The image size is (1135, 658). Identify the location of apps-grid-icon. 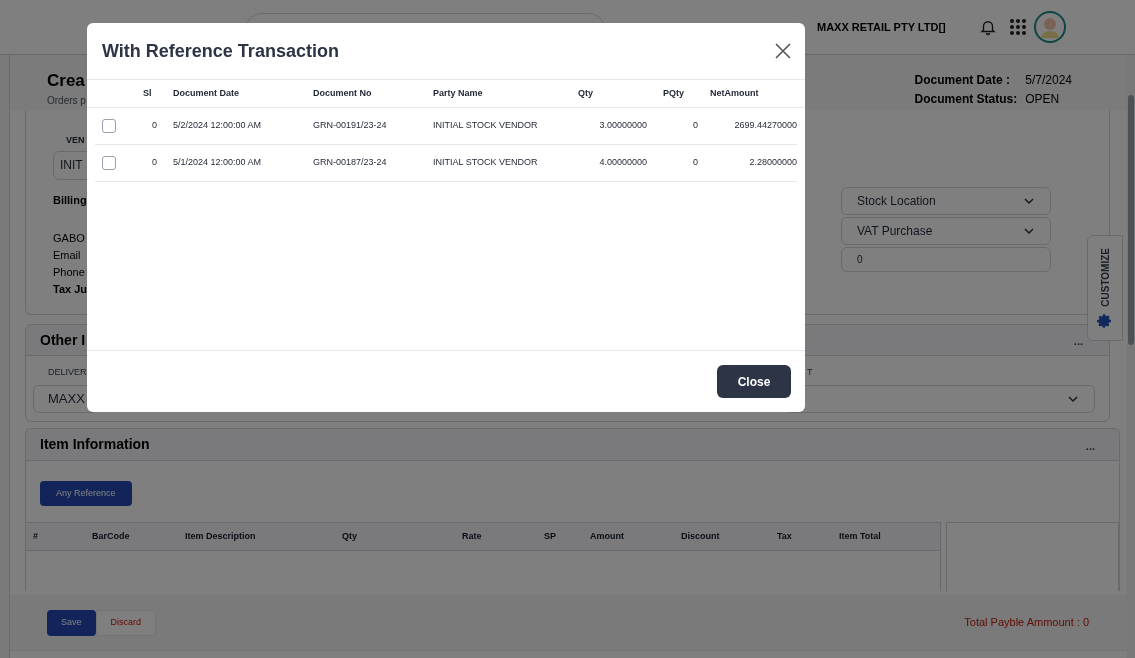
(1017, 27).